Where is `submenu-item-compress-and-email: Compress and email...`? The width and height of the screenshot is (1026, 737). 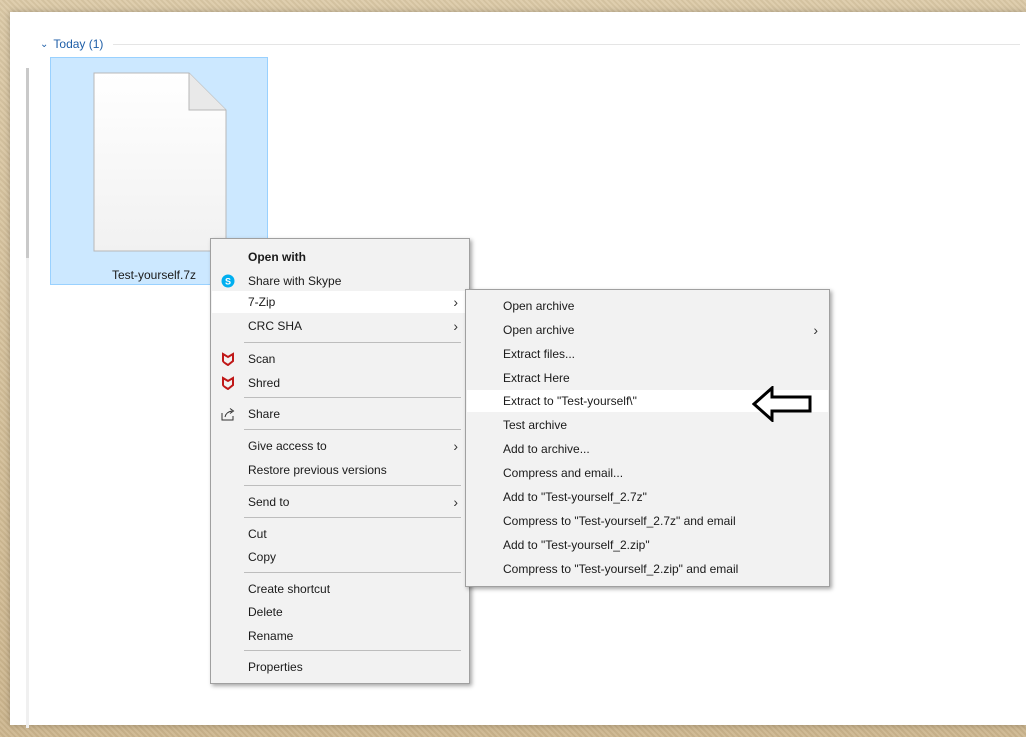 submenu-item-compress-and-email: Compress and email... is located at coordinates (647, 473).